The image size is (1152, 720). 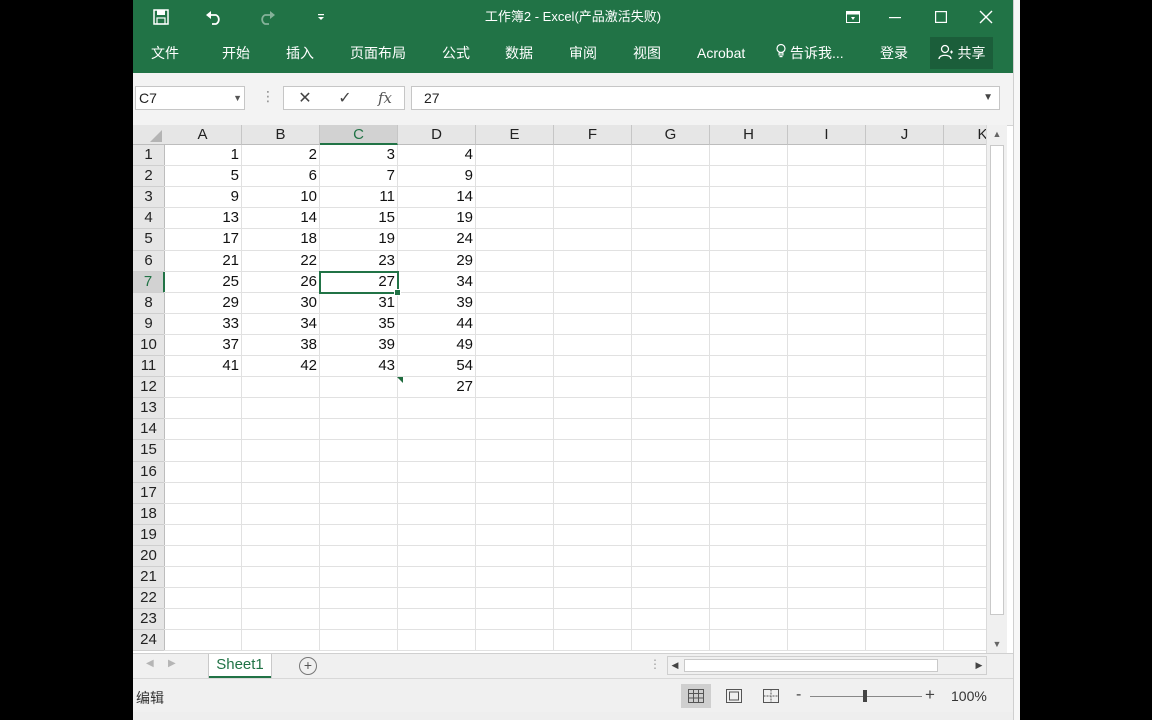 I want to click on row-header: 22, so click(x=149, y=598).